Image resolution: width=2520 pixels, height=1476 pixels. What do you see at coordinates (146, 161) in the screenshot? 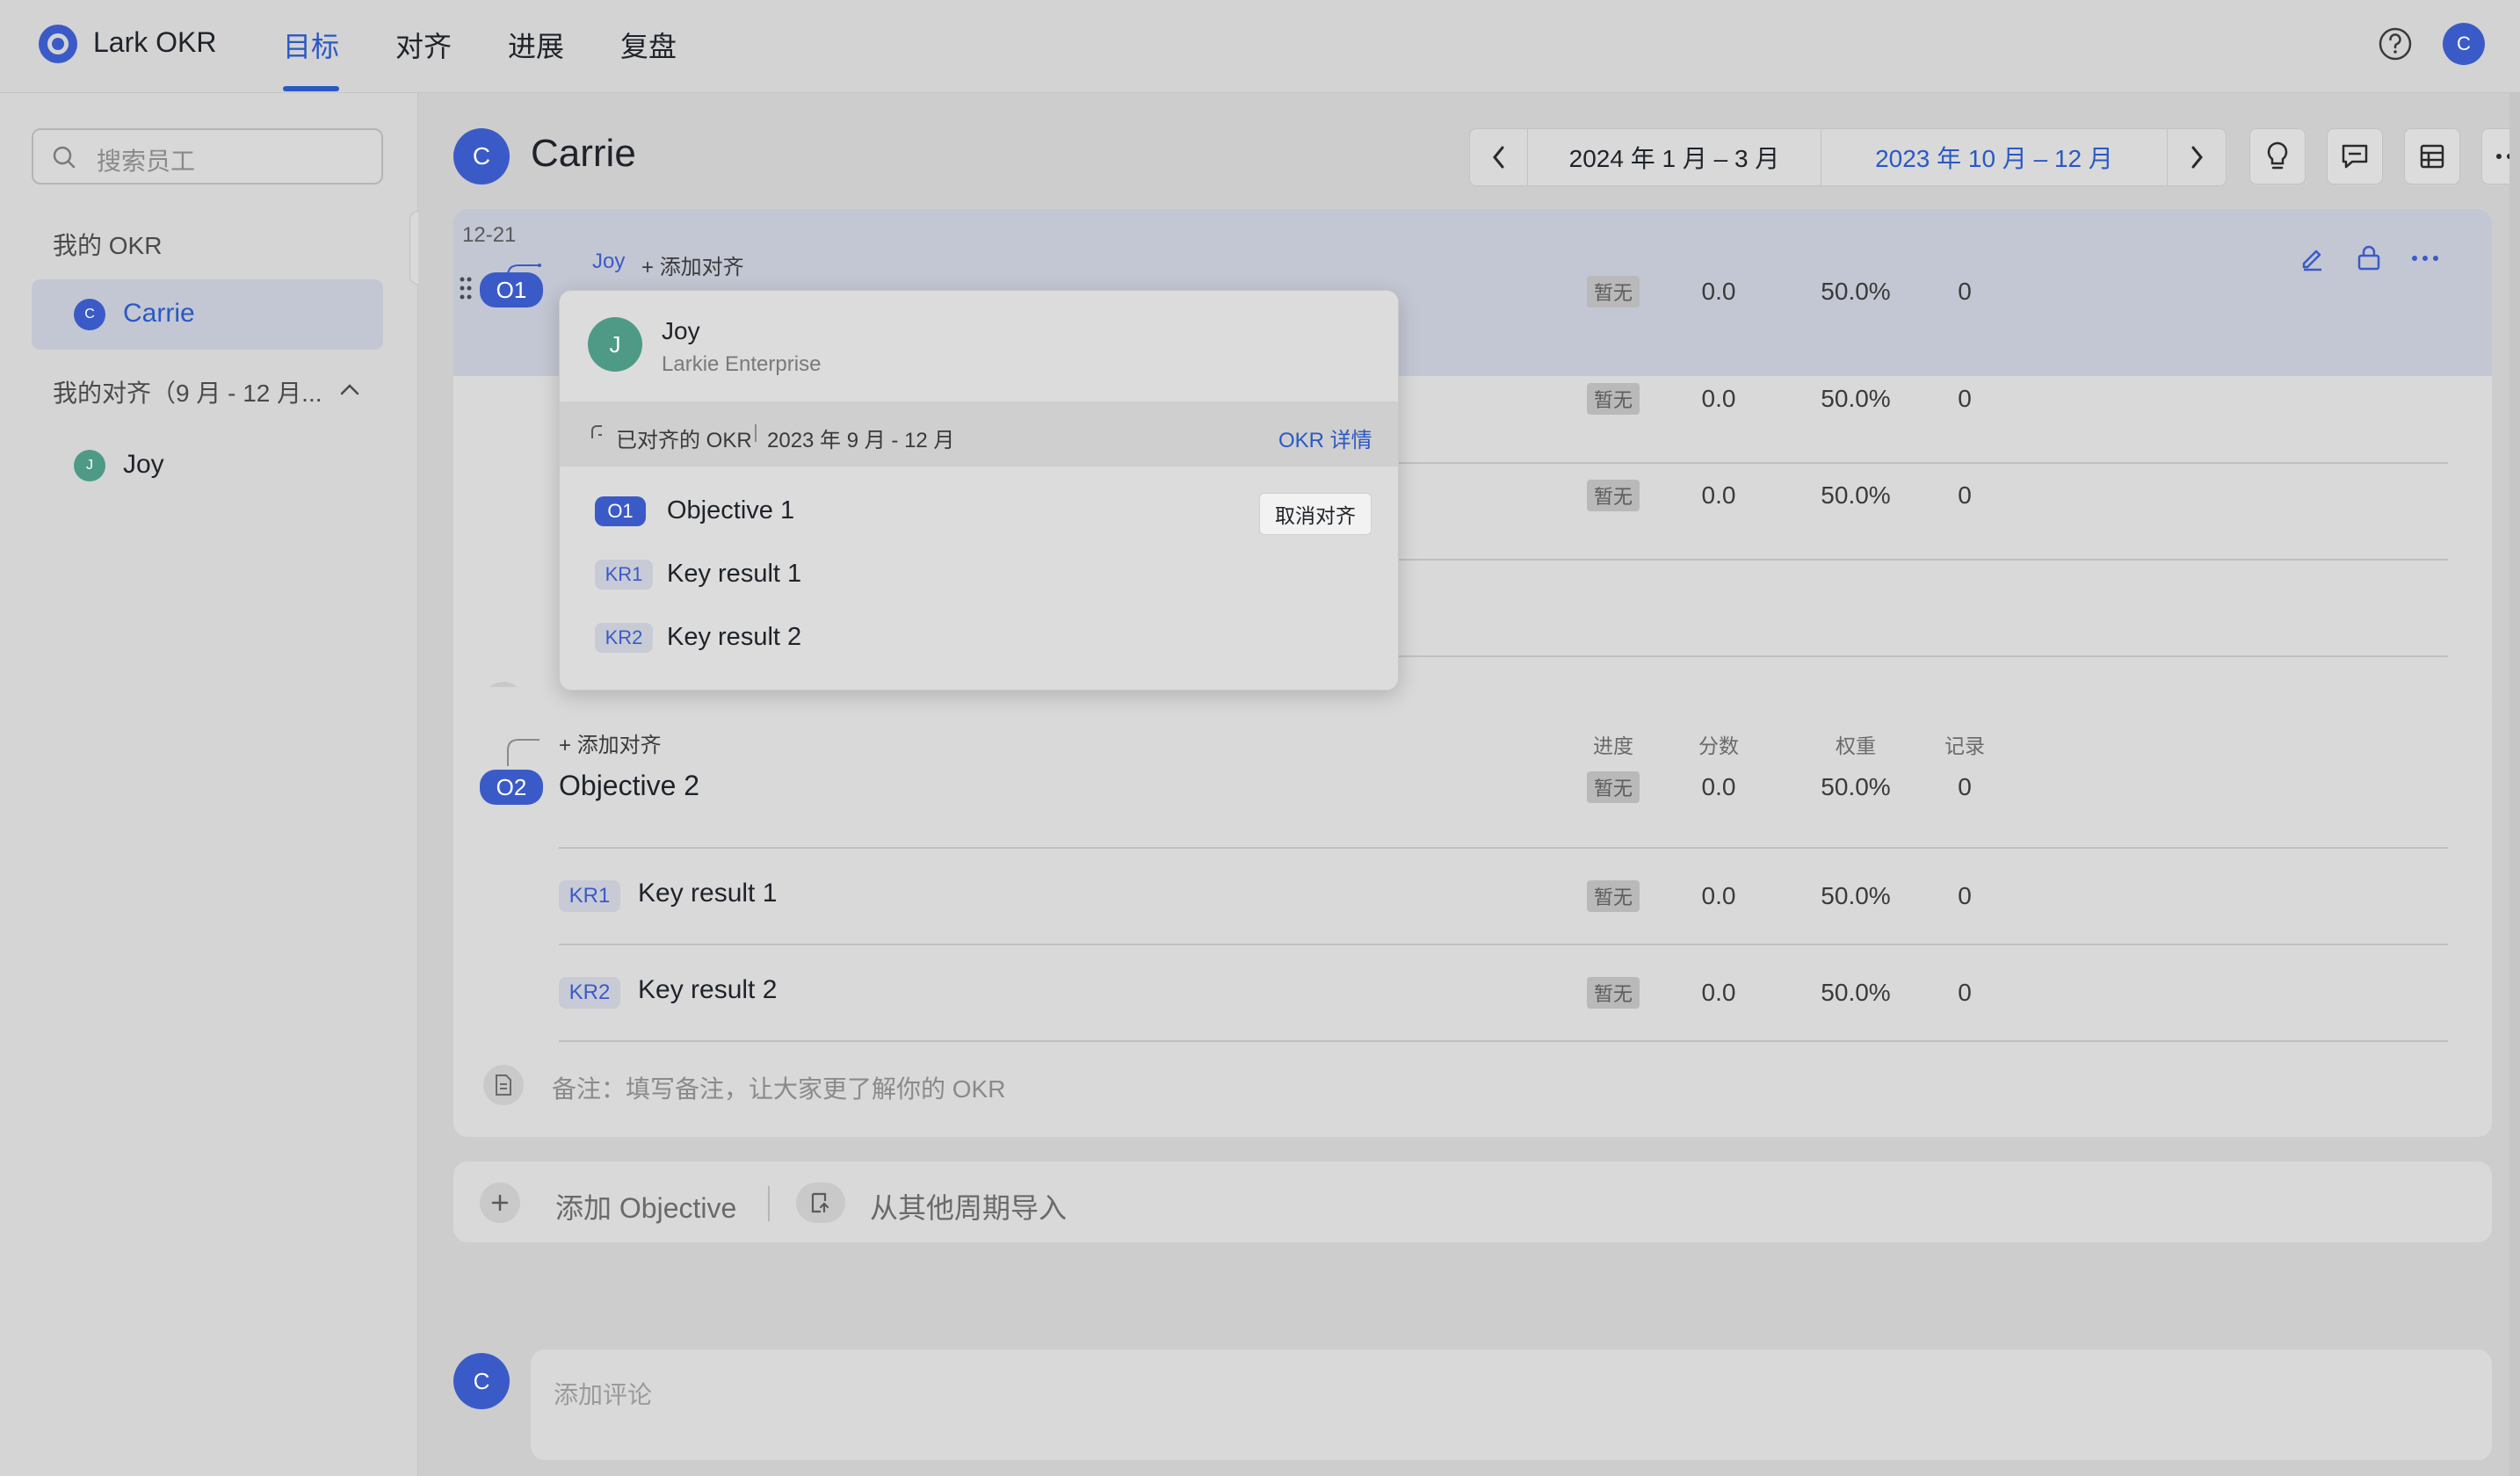
I see `search-placeholder: 搜索员工` at bounding box center [146, 161].